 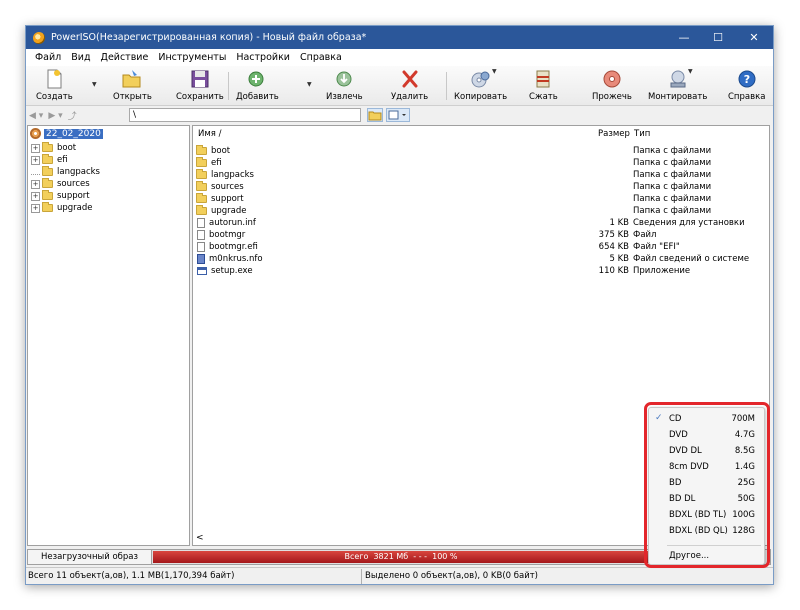 What do you see at coordinates (257, 86) in the screenshot?
I see `add-button: Добавить` at bounding box center [257, 86].